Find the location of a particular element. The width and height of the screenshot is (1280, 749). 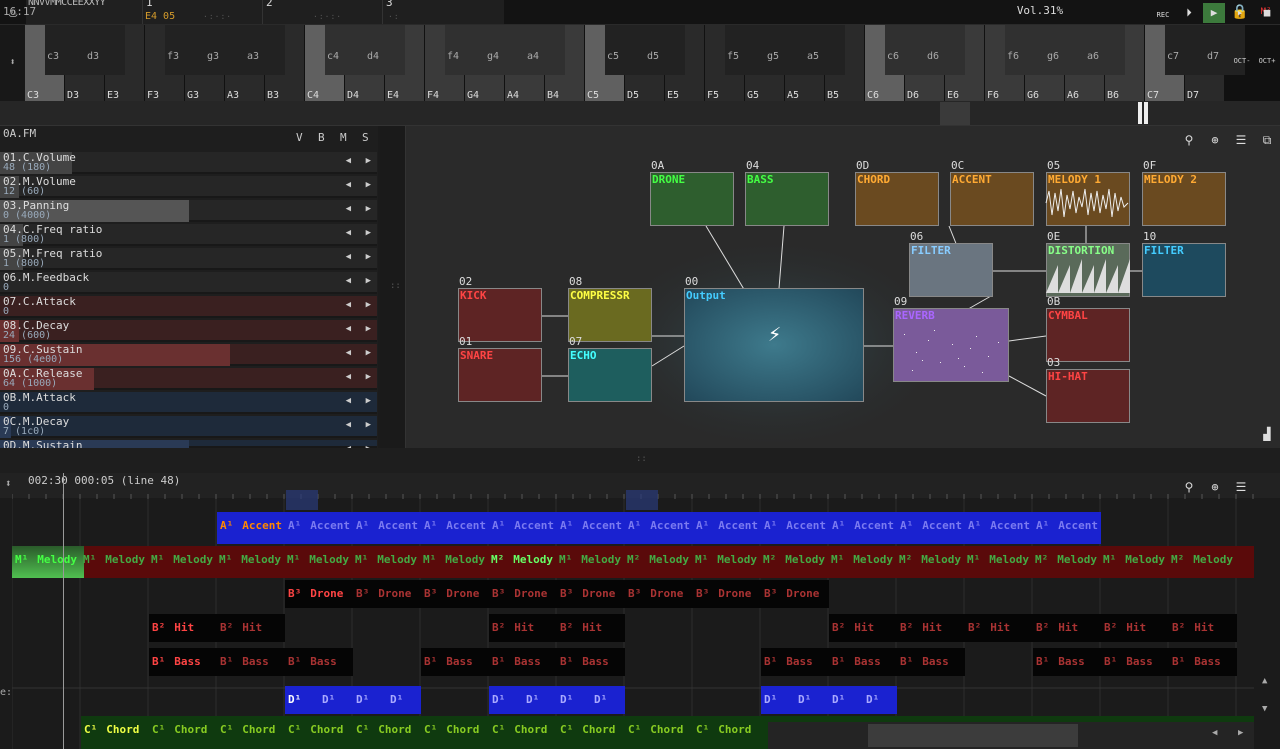

black-key: c3 is located at coordinates (65, 50).